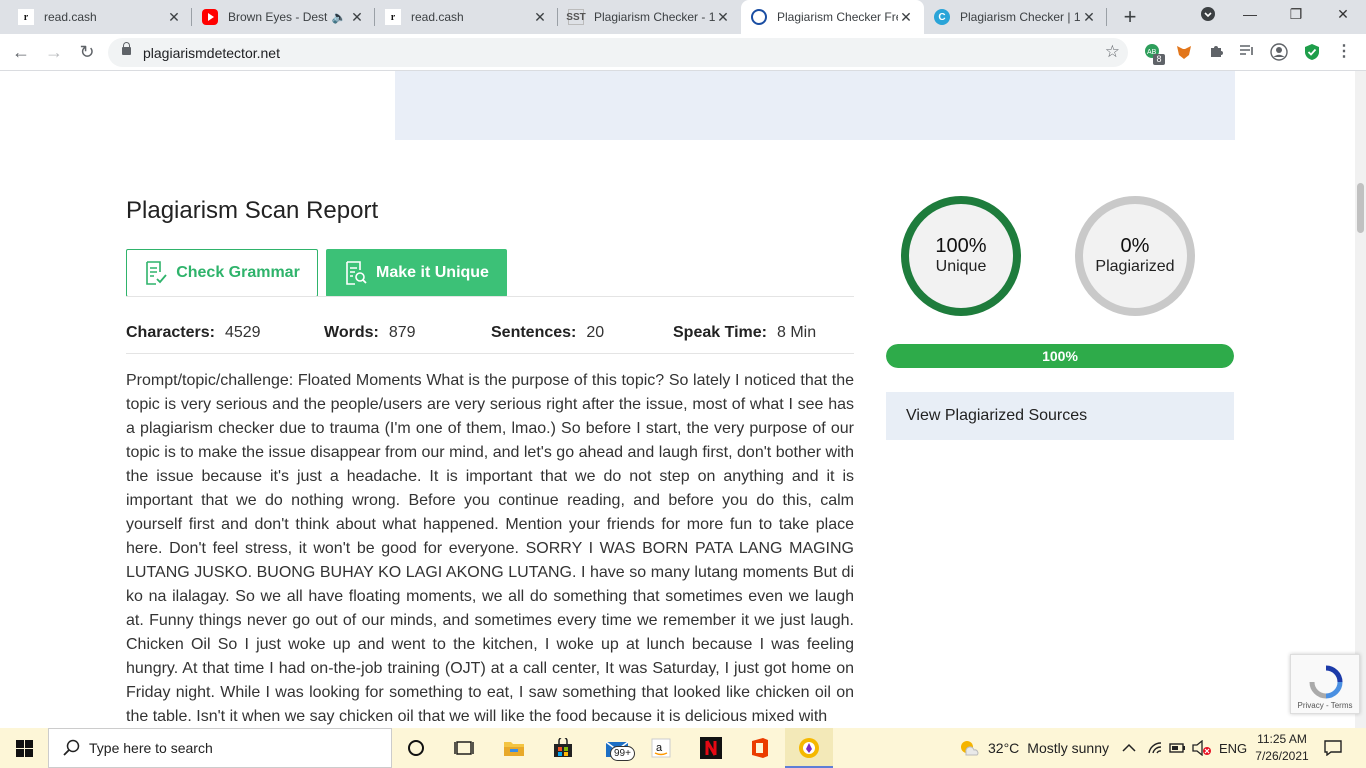  I want to click on tab-youtube: Brown Eyes - Dest 🔈 ✕, so click(283, 17).